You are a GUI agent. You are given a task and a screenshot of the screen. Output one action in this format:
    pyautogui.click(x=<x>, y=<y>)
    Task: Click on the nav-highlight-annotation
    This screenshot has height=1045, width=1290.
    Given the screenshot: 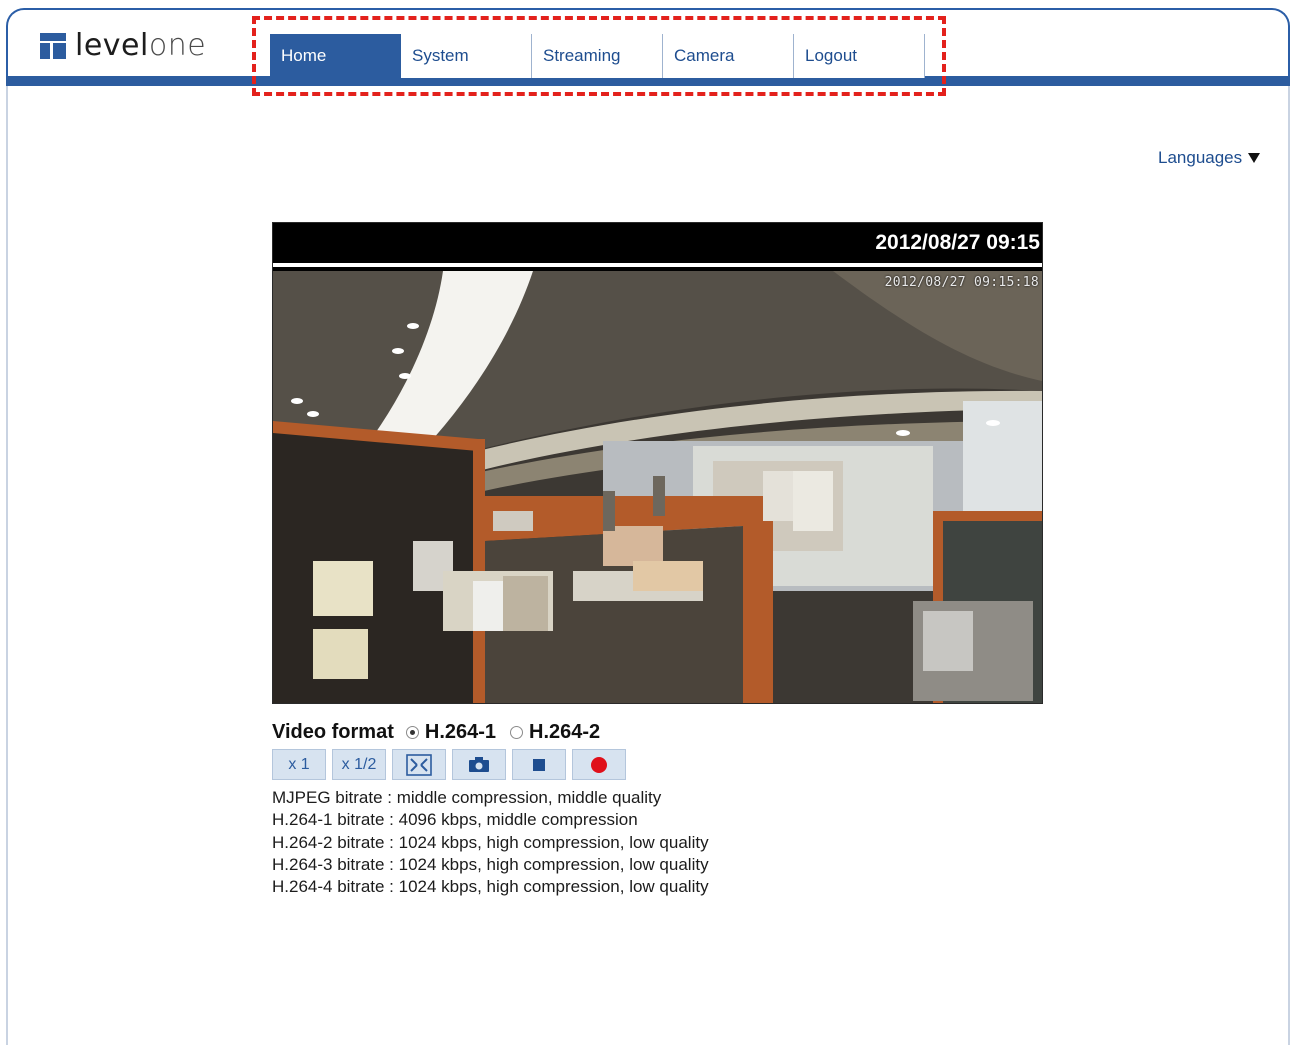 What is the action you would take?
    pyautogui.click(x=599, y=56)
    